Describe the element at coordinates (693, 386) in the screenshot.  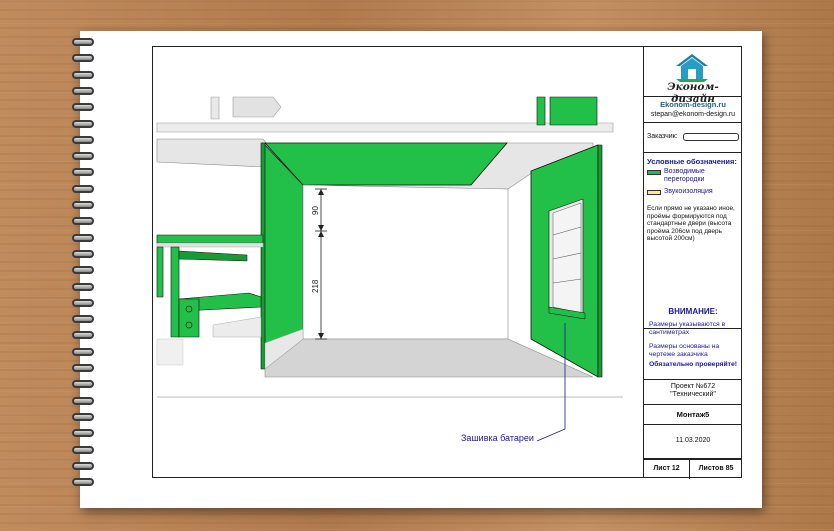
I see `project-number: Проект №672` at that location.